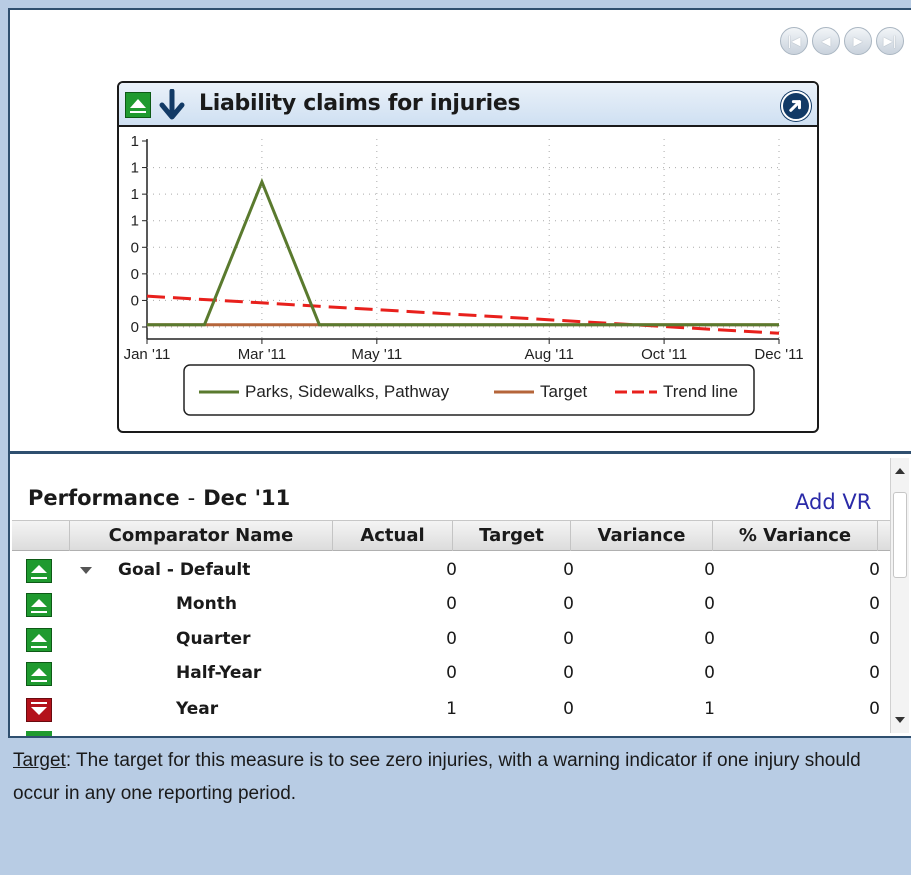 Image resolution: width=911 pixels, height=875 pixels. What do you see at coordinates (564, 391) in the screenshot?
I see `legend-label: Target` at bounding box center [564, 391].